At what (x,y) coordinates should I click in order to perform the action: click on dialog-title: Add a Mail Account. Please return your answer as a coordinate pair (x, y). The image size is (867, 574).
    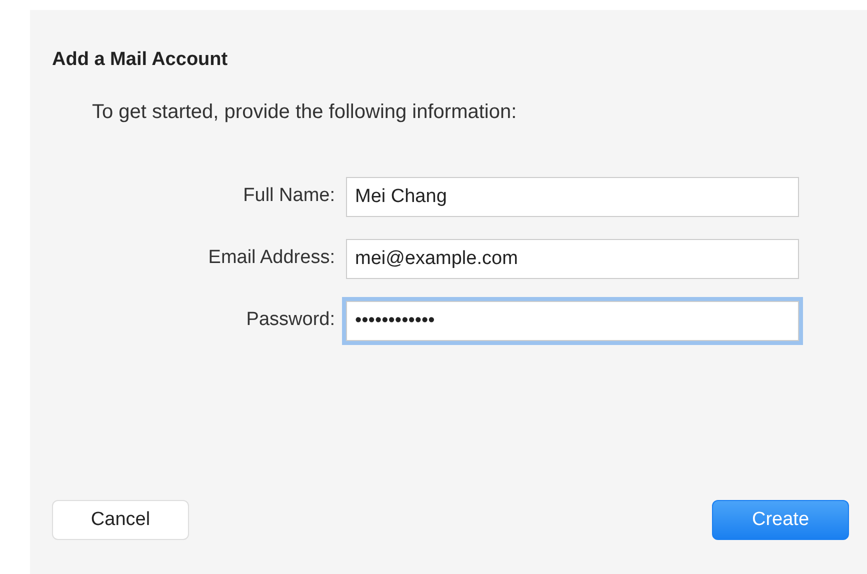
    Looking at the image, I should click on (140, 60).